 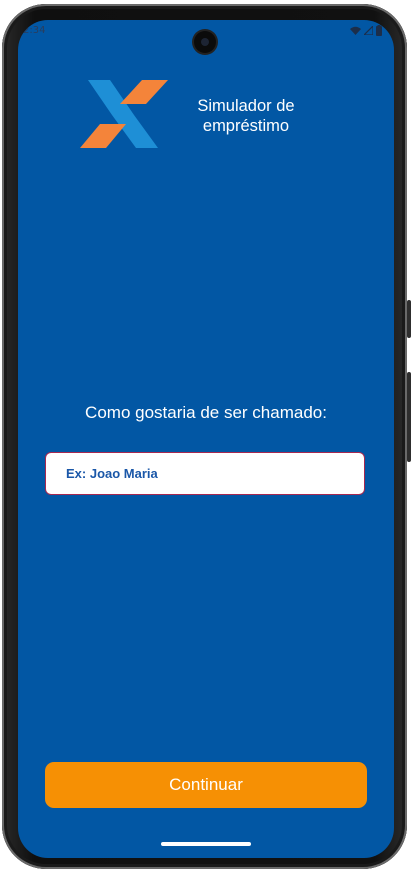 I want to click on signal-icon, so click(x=368, y=30).